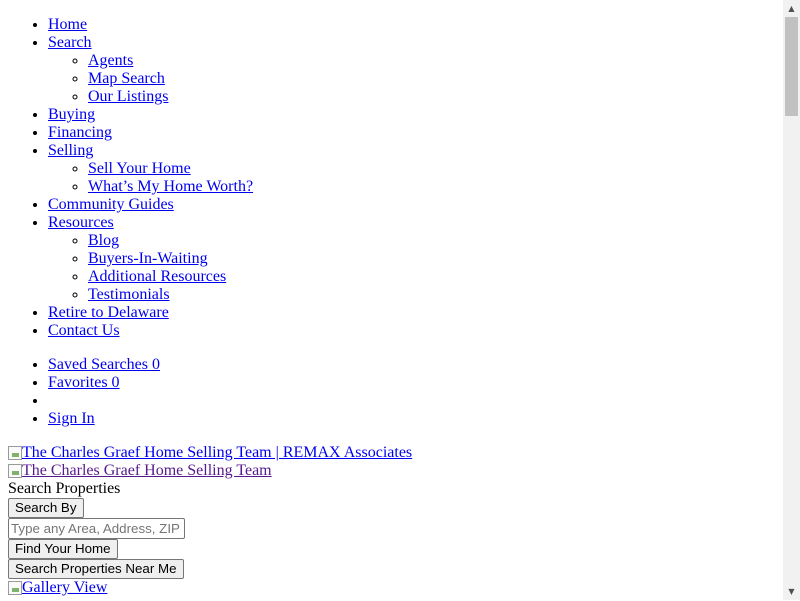 The image size is (800, 601). I want to click on submenu-item: Testimonials, so click(435, 295).